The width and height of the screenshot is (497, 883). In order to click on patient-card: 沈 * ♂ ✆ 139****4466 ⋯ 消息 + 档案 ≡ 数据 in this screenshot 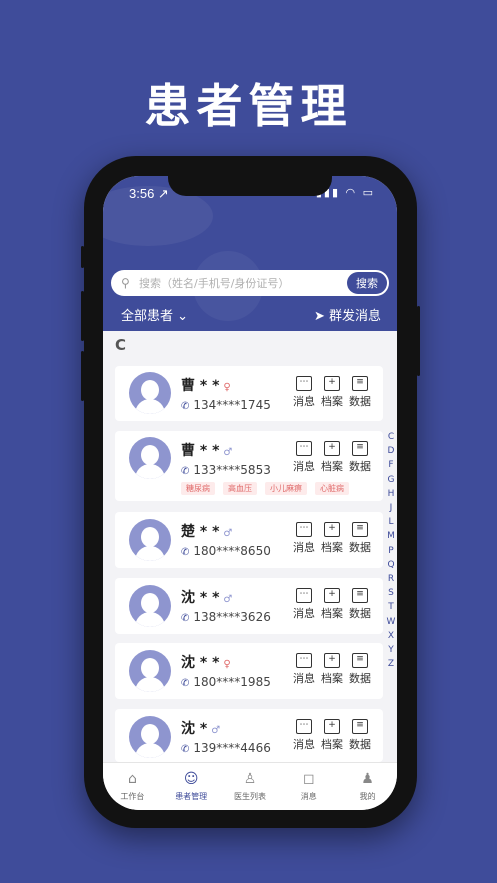, I will do `click(249, 735)`.